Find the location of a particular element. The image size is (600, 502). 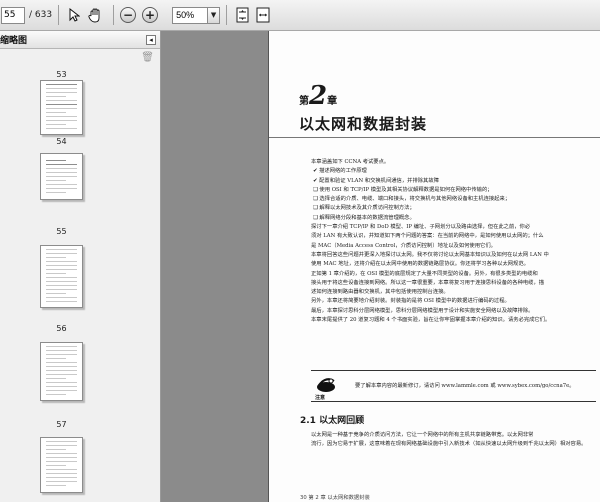

thumbnails-panel-title: 缩略图 is located at coordinates (14, 41).